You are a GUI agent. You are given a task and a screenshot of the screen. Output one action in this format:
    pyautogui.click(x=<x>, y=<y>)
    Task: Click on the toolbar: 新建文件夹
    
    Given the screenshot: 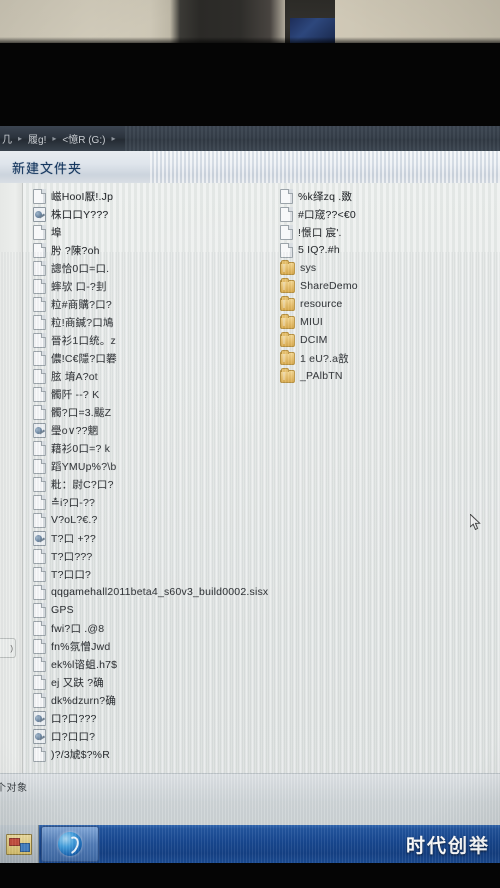 What is the action you would take?
    pyautogui.click(x=250, y=167)
    